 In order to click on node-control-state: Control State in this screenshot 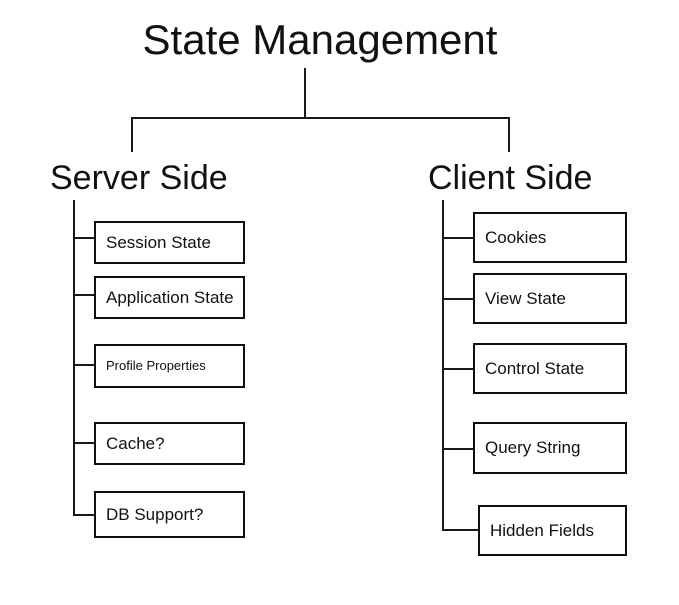, I will do `click(550, 368)`.